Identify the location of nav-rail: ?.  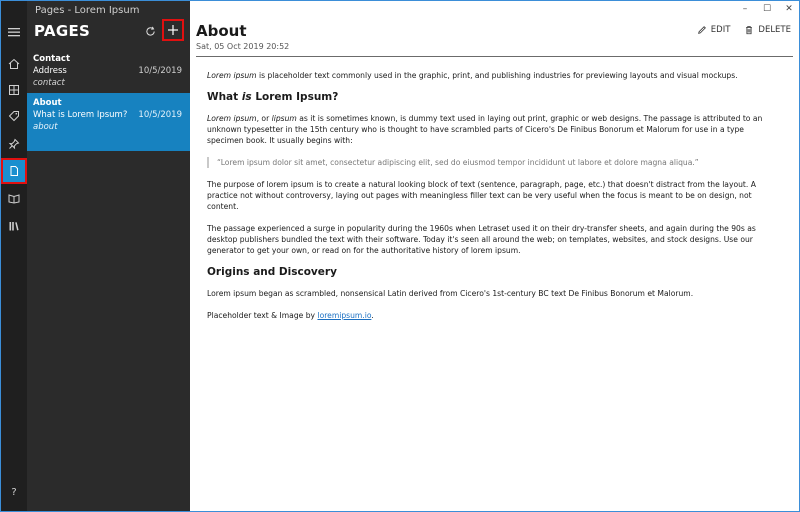
(14, 256).